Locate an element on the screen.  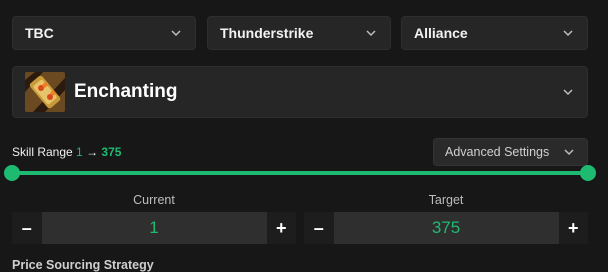
current-skill-stepper: – + is located at coordinates (154, 228).